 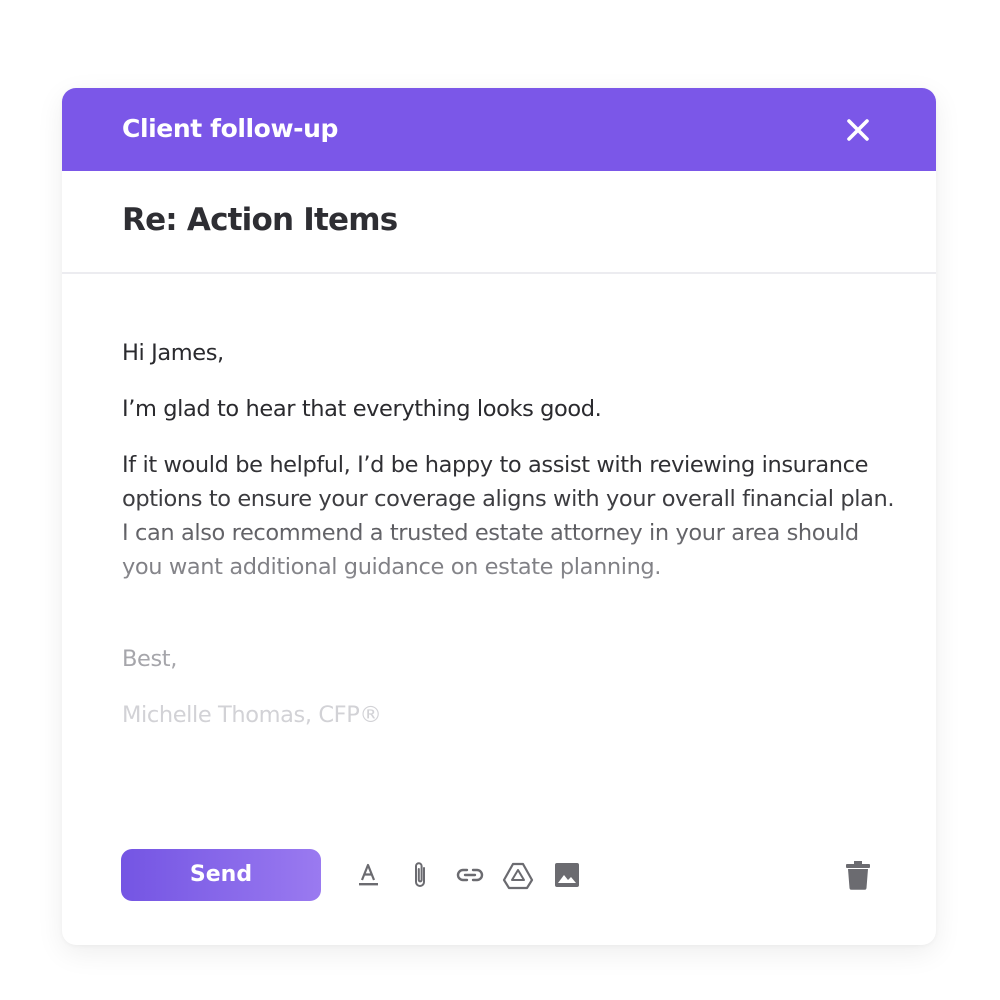 What do you see at coordinates (567, 875) in the screenshot?
I see `image-icon` at bounding box center [567, 875].